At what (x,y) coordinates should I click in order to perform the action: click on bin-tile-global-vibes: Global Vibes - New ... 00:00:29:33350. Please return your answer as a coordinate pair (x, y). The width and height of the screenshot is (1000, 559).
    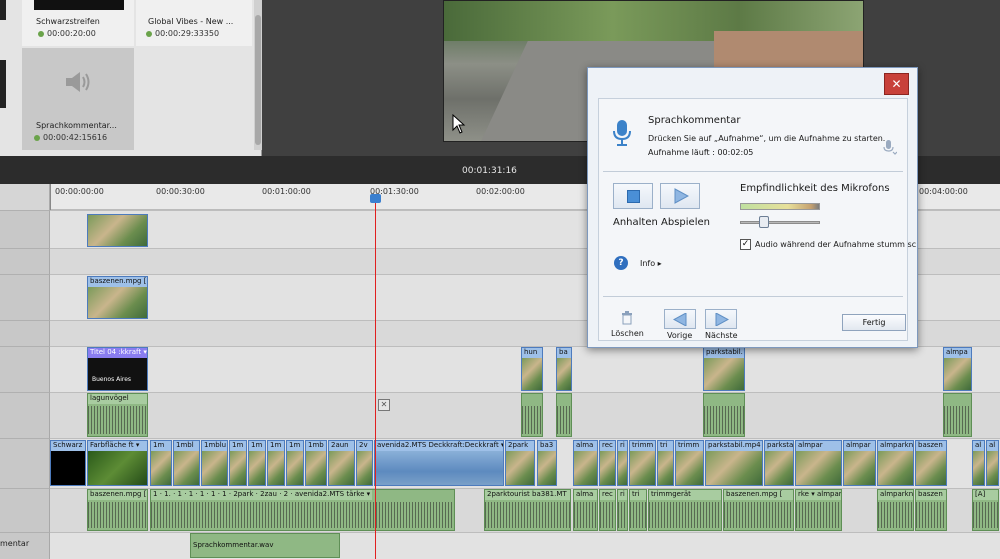
    Looking at the image, I should click on (194, 23).